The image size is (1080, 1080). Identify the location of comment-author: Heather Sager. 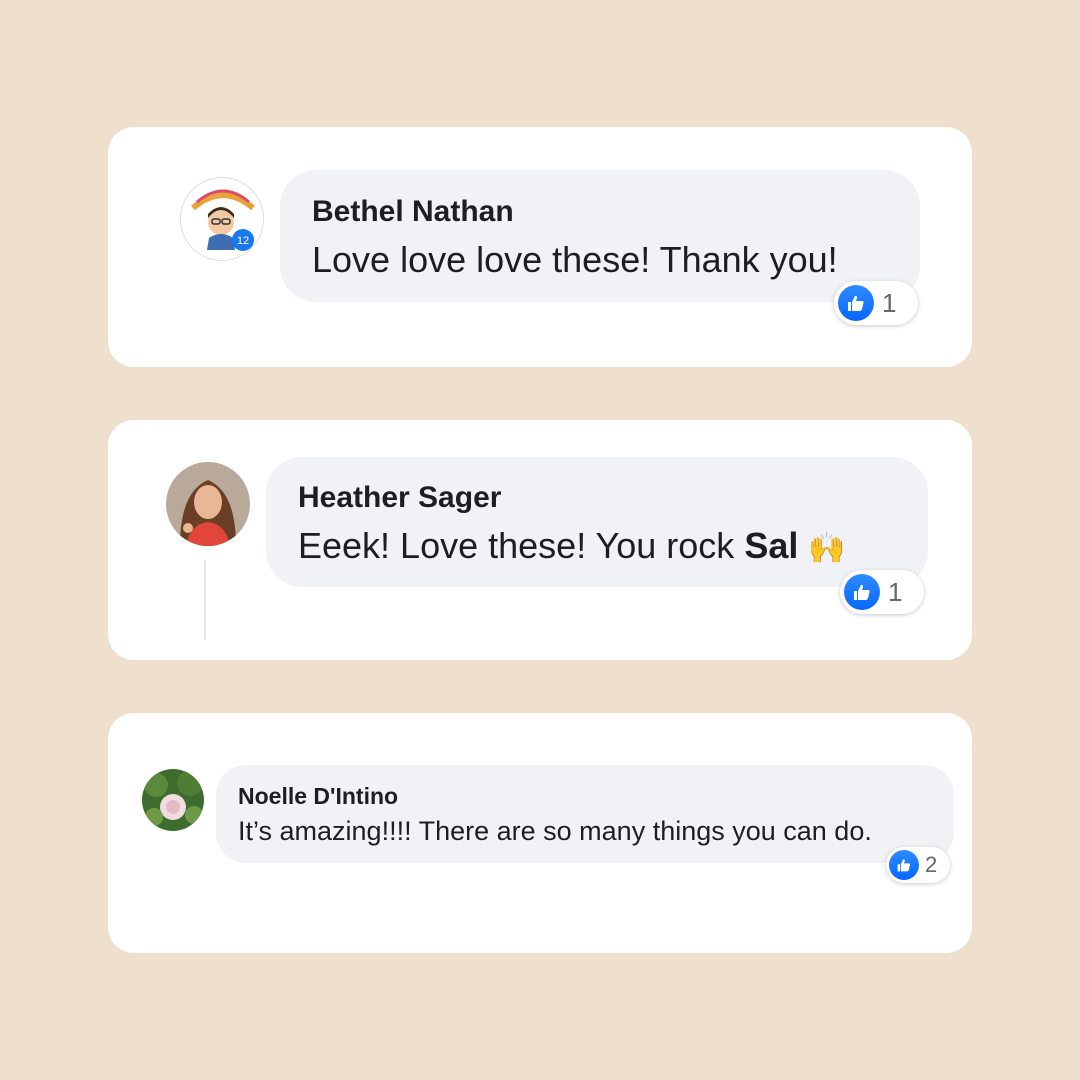
(399, 498).